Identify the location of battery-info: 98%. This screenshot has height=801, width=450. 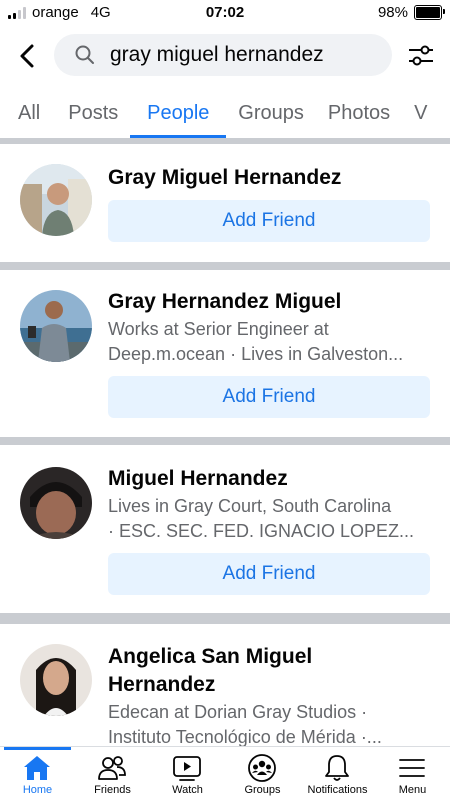
(411, 12).